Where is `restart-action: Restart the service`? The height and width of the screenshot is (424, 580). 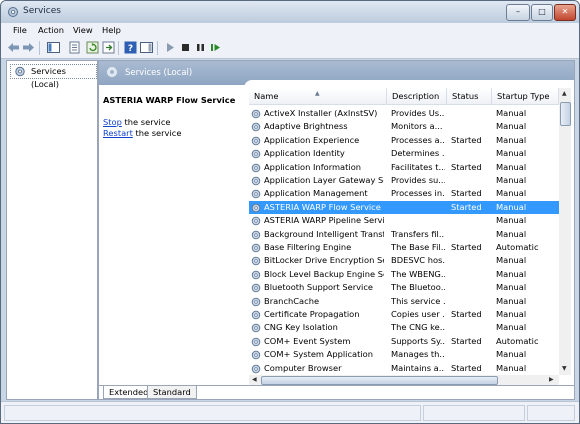 restart-action: Restart the service is located at coordinates (142, 133).